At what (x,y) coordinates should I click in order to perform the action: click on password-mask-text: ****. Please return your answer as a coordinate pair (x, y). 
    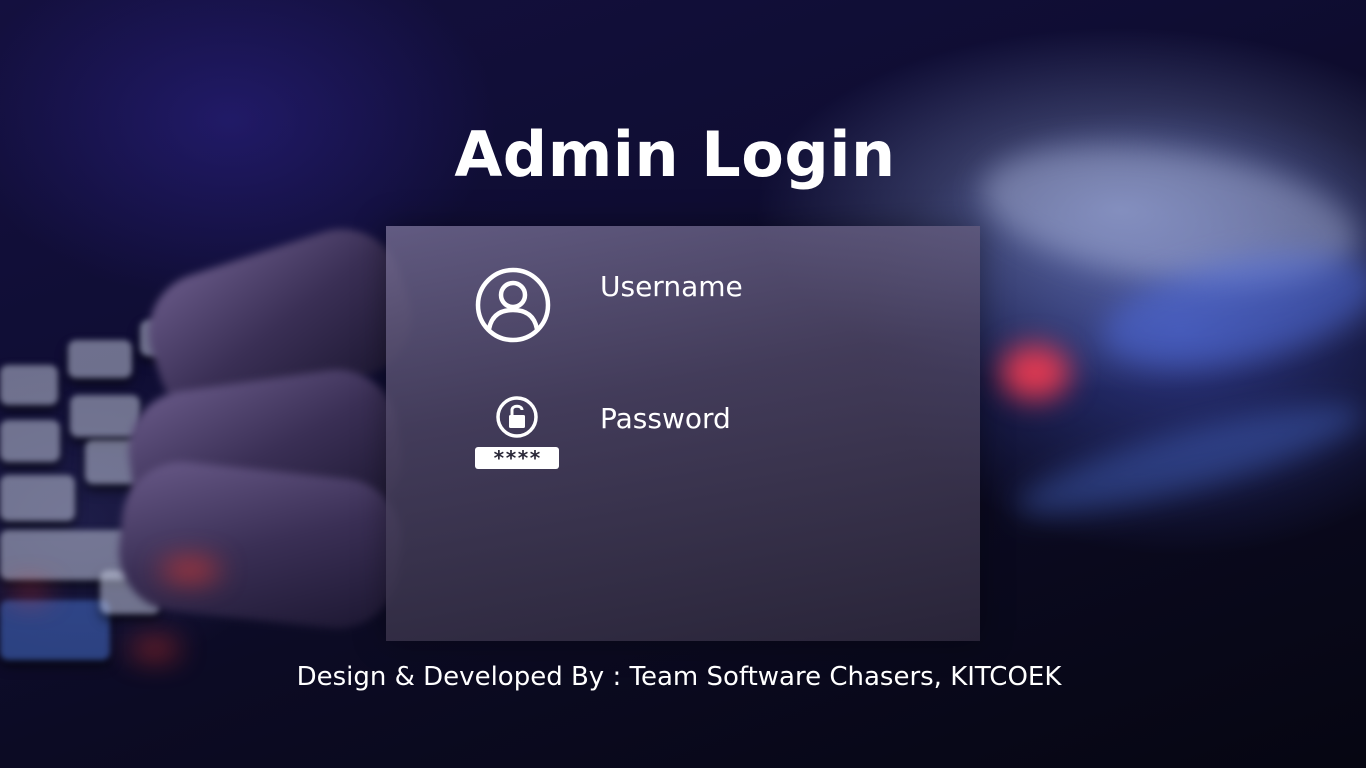
    Looking at the image, I should click on (517, 458).